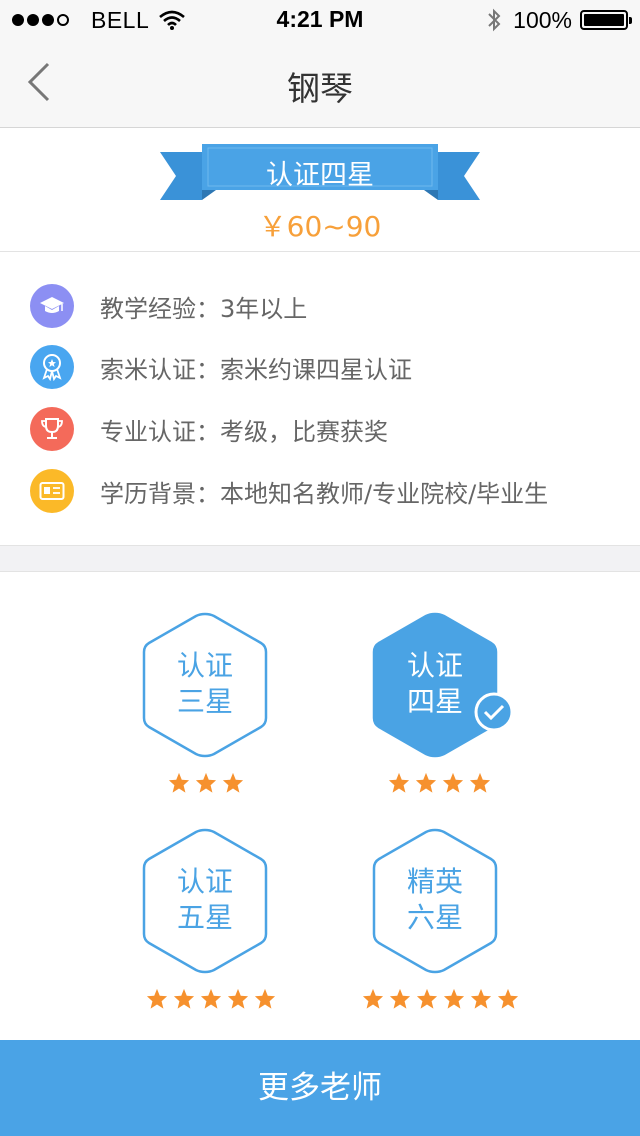  I want to click on info-label: 索米认证：, so click(160, 369).